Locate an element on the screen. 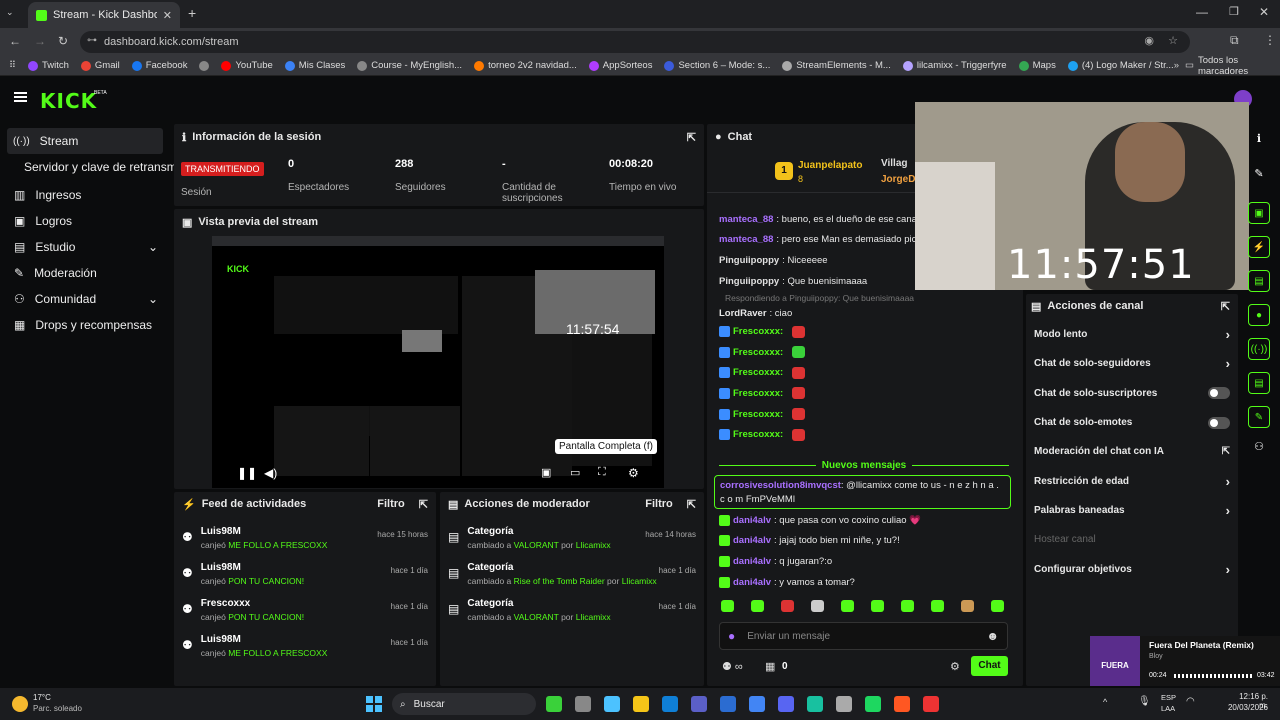  bolt-rail-icon: ⚡ is located at coordinates (1259, 247).